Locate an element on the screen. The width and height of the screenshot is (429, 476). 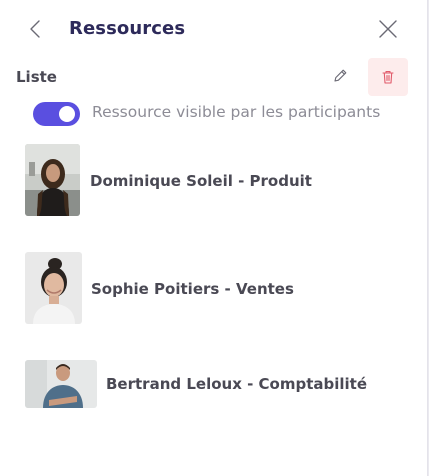
chevron-left-icon is located at coordinates (35, 29).